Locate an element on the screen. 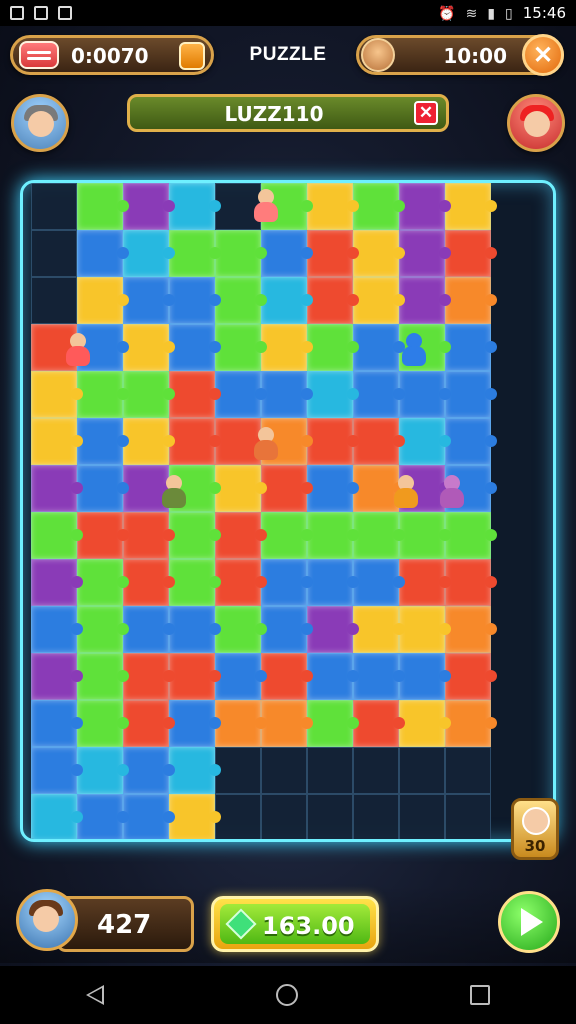 The height and width of the screenshot is (1024, 576). recent-apps-icon is located at coordinates (480, 995).